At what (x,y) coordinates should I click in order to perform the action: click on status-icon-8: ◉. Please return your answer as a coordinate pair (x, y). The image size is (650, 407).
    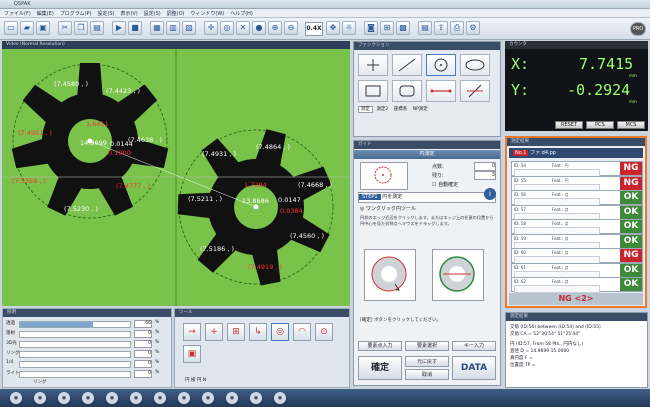
    Looking at the image, I should click on (184, 398).